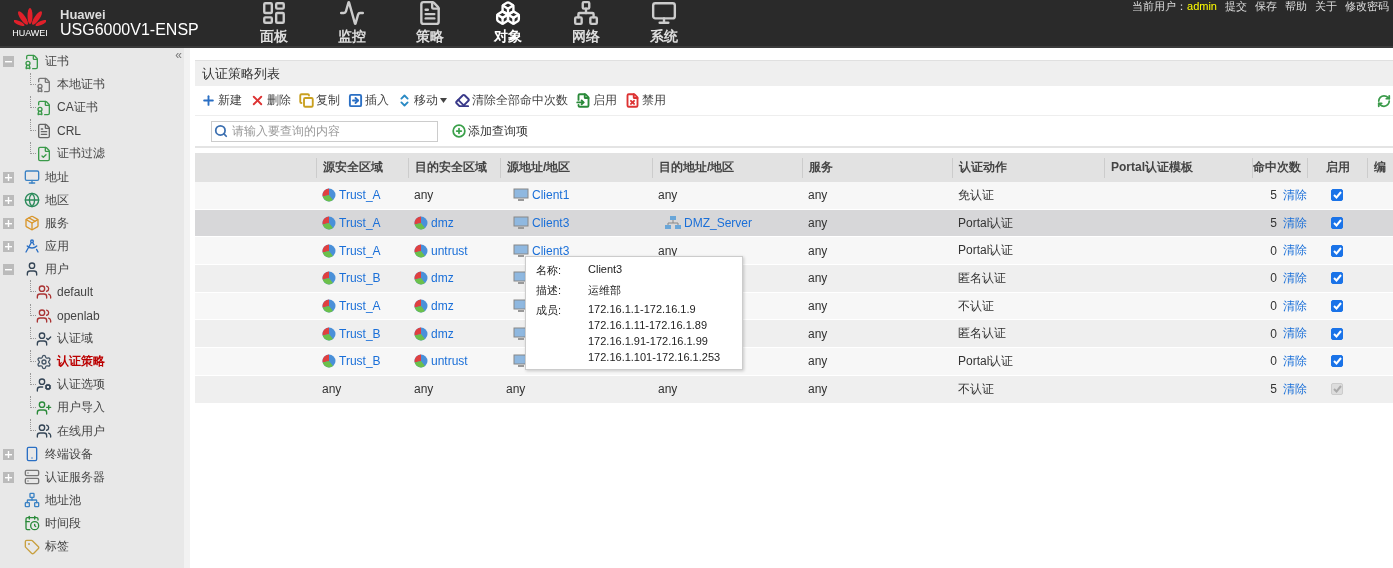 This screenshot has width=1393, height=568. What do you see at coordinates (549, 270) in the screenshot?
I see `tooltip-label: 名称:` at bounding box center [549, 270].